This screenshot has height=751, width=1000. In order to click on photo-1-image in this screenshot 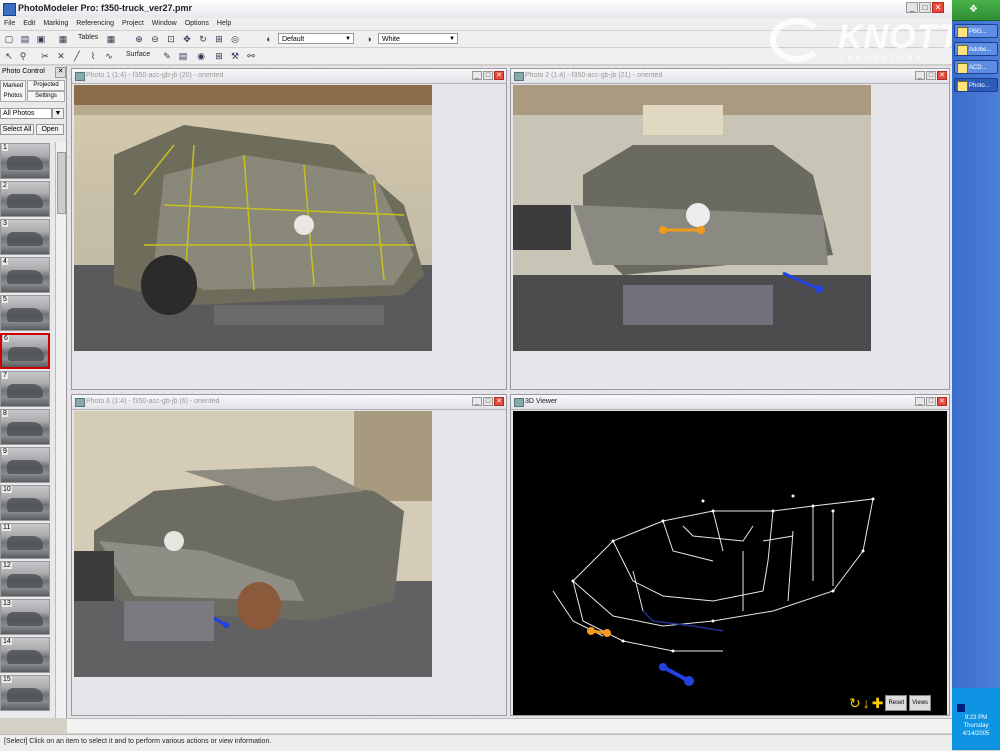, I will do `click(253, 218)`.